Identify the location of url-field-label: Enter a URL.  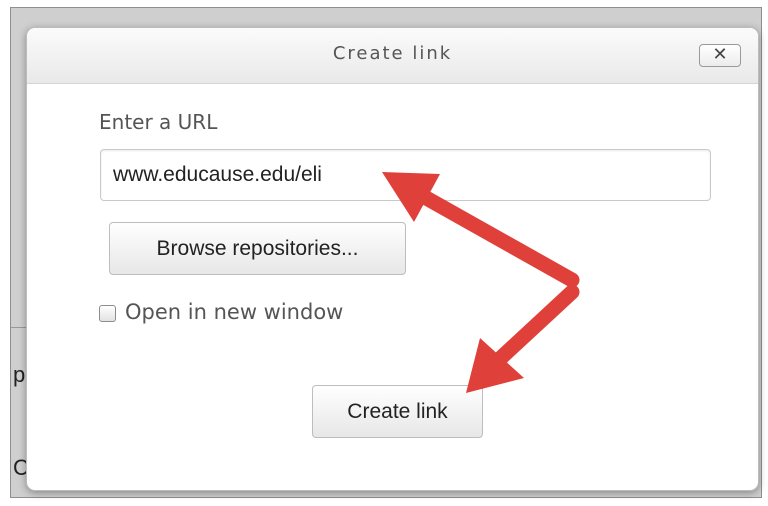
(158, 122).